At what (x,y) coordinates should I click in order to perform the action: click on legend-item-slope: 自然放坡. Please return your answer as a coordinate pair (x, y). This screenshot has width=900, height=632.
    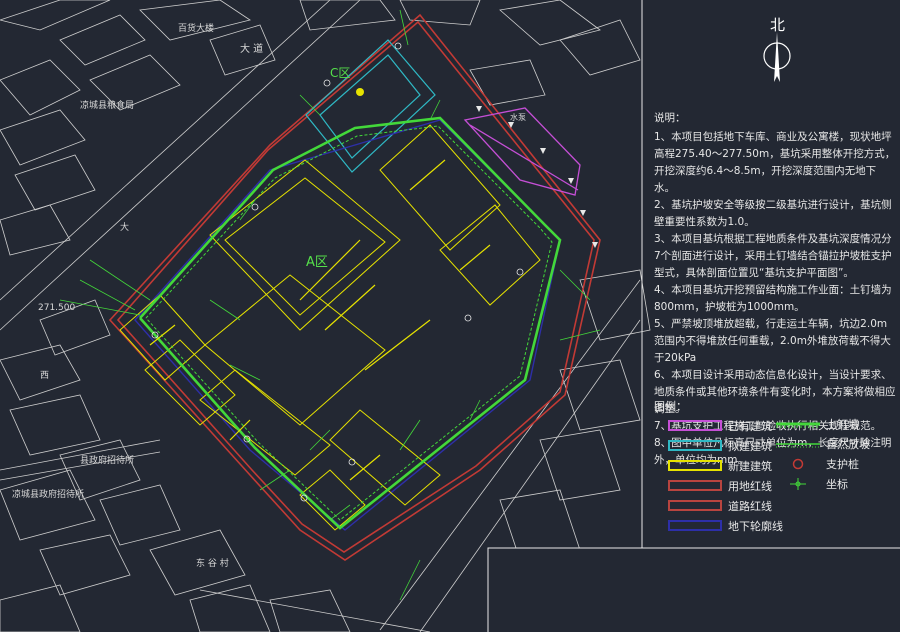
    Looking at the image, I should click on (835, 445).